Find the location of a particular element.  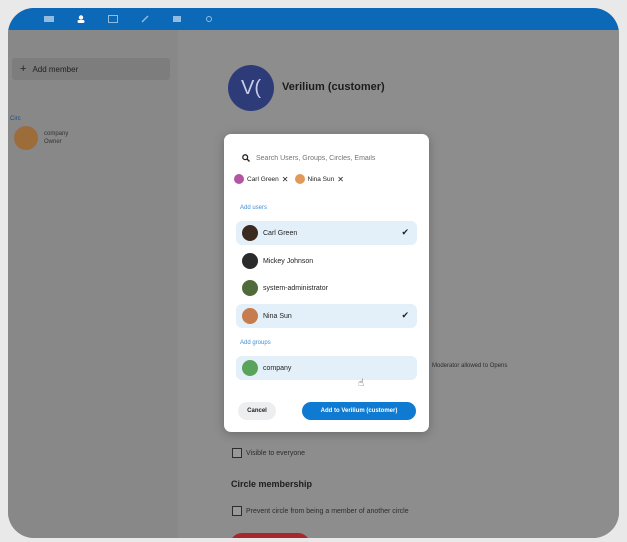

chip-label: Nina Sun is located at coordinates (321, 179).